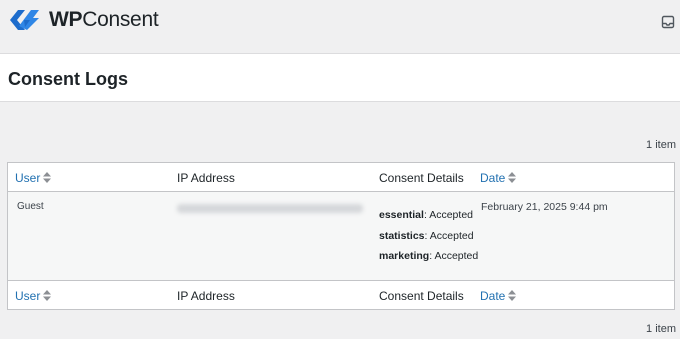 Image resolution: width=680 pixels, height=339 pixels. What do you see at coordinates (493, 296) in the screenshot?
I see `column-footer-date-label: Date` at bounding box center [493, 296].